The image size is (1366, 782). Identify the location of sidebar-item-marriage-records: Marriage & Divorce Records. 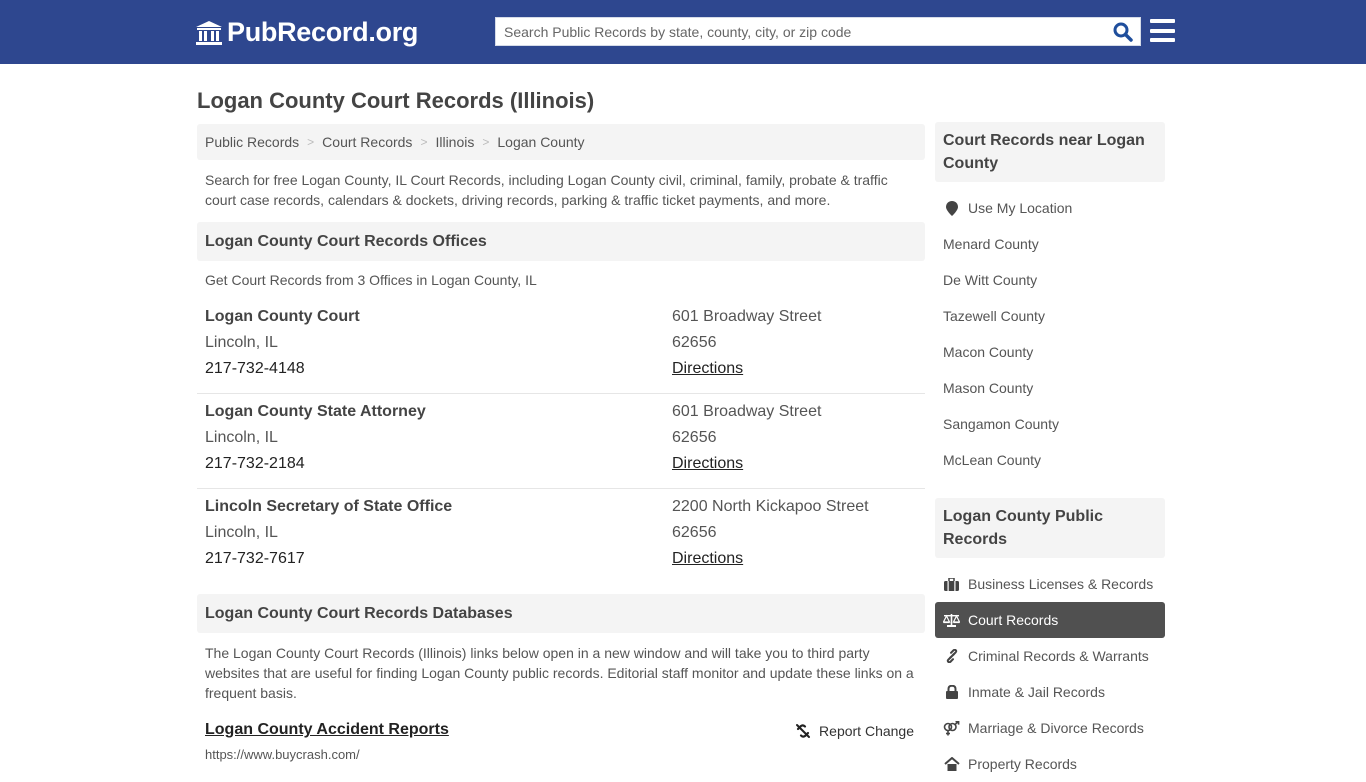
(1050, 728).